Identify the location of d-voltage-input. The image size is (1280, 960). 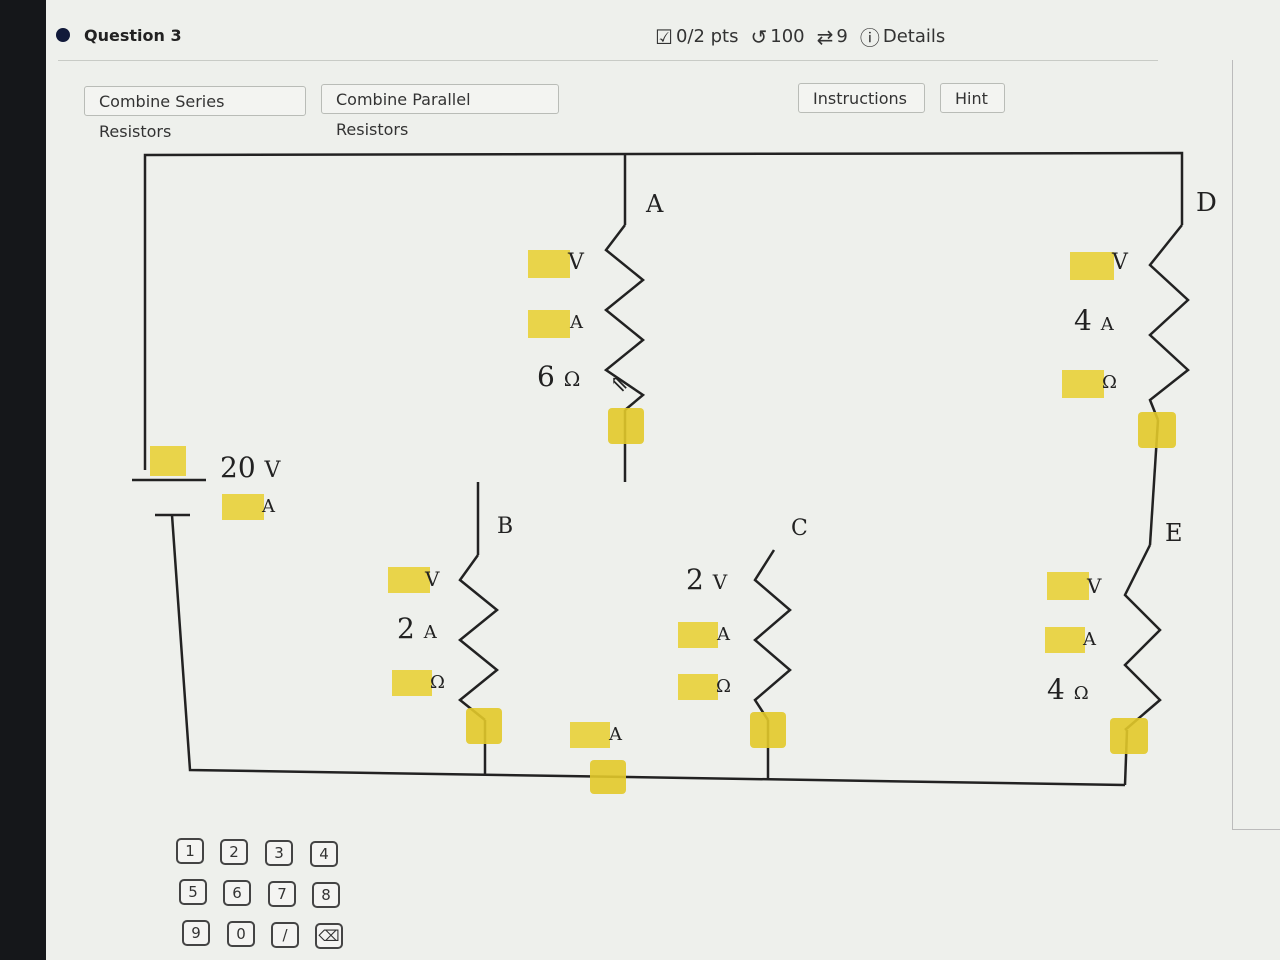
(1092, 266).